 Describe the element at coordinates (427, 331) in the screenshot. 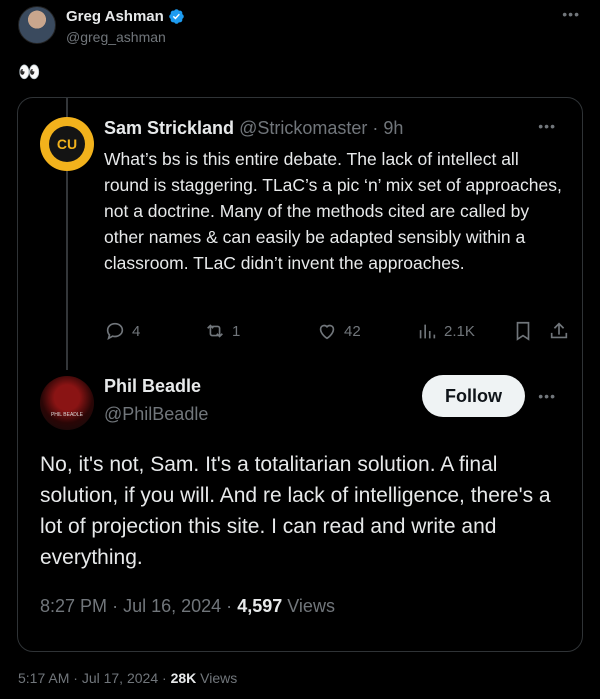

I see `bar-chart-icon` at that location.